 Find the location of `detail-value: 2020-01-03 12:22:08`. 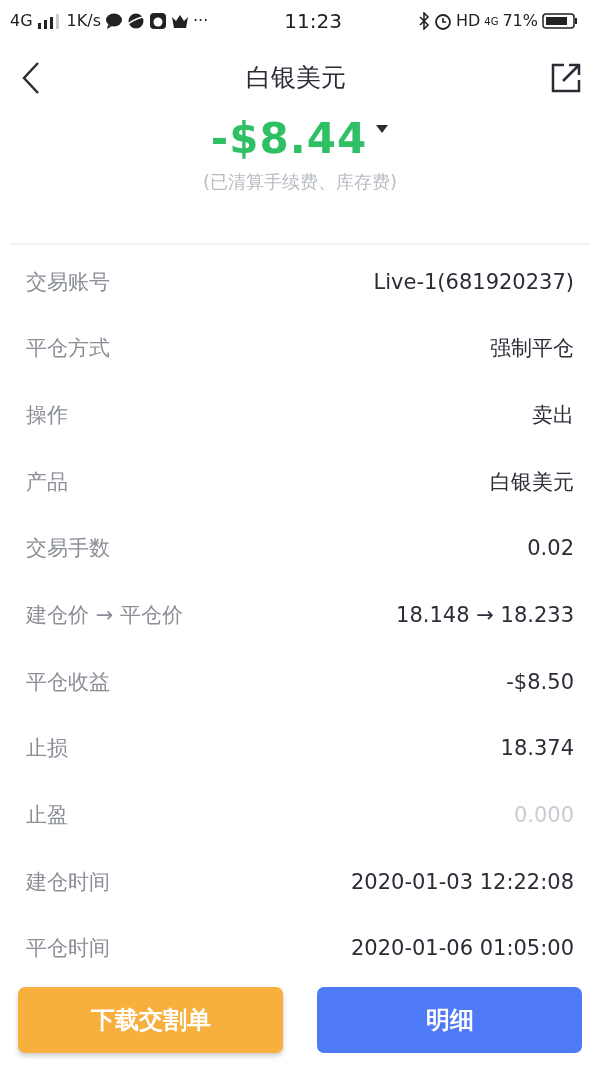

detail-value: 2020-01-03 12:22:08 is located at coordinates (462, 882).